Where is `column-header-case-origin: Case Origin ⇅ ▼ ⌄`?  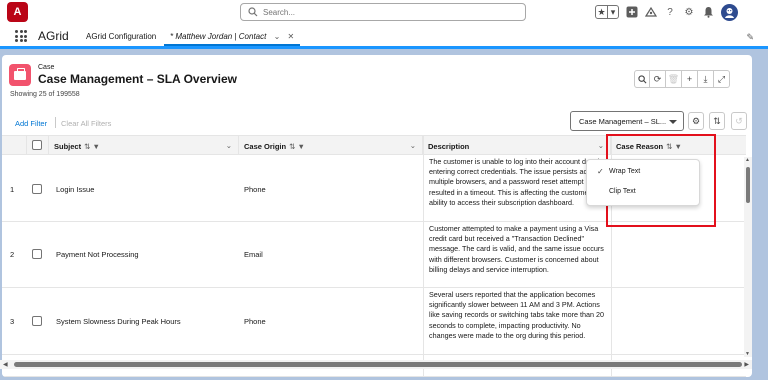
column-header-case-origin: Case Origin ⇅ ▼ ⌄ is located at coordinates (331, 145).